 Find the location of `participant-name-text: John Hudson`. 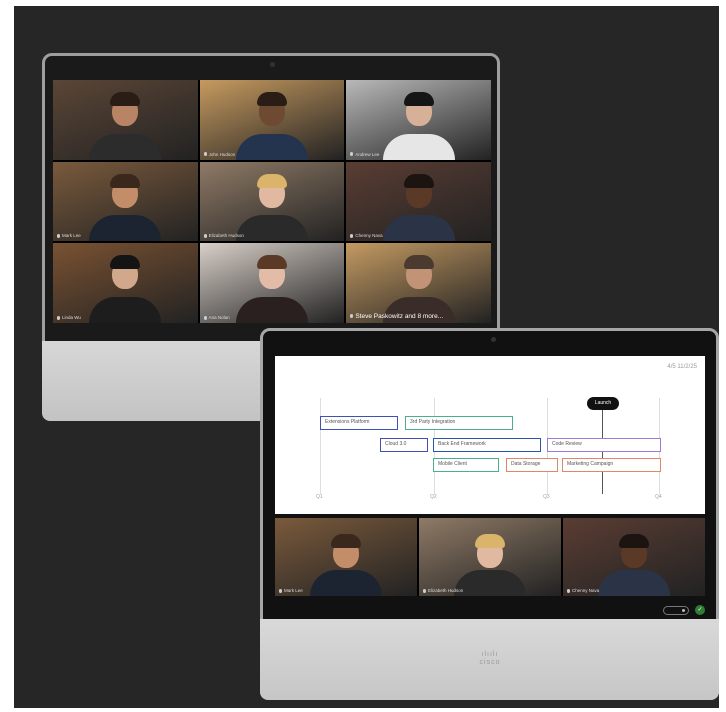

participant-name-text: John Hudson is located at coordinates (222, 154).